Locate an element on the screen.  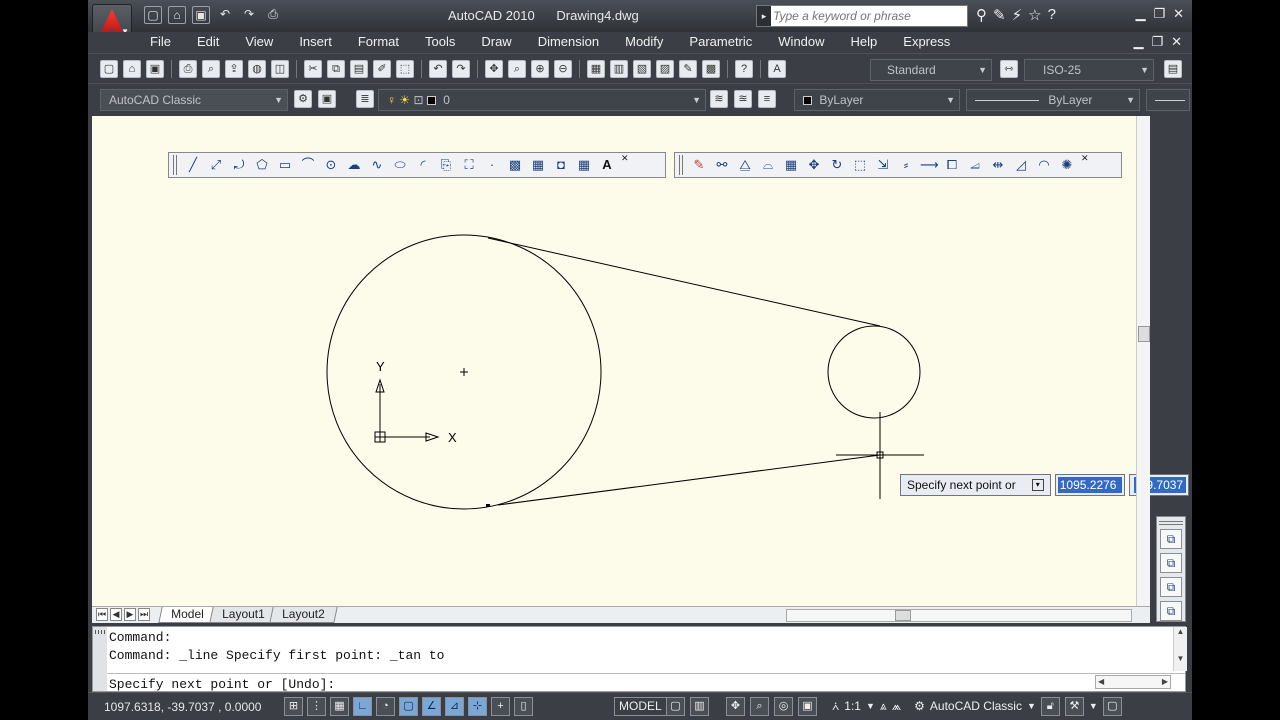
ortho-mode-icon: ∟ is located at coordinates (362, 706).